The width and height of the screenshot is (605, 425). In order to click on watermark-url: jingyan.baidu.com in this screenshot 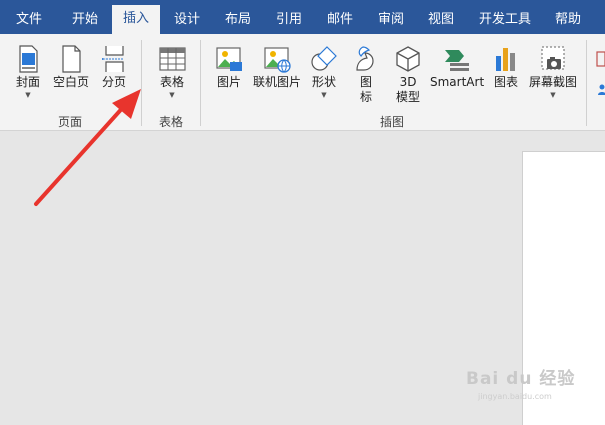, I will do `click(515, 396)`.